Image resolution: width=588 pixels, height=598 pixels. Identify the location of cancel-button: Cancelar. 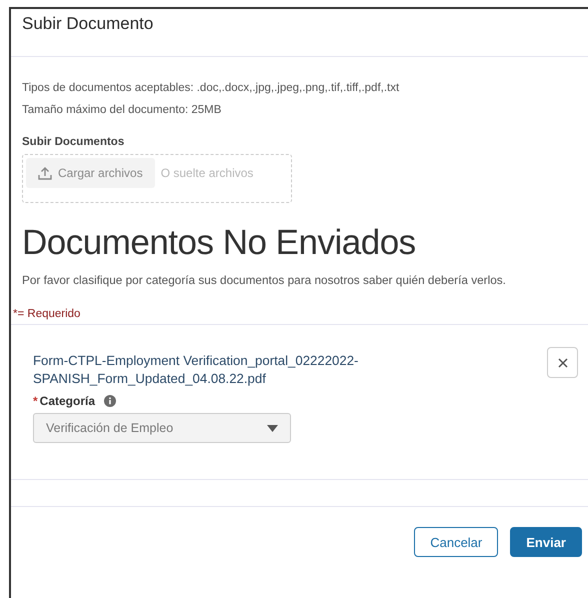
(456, 542).